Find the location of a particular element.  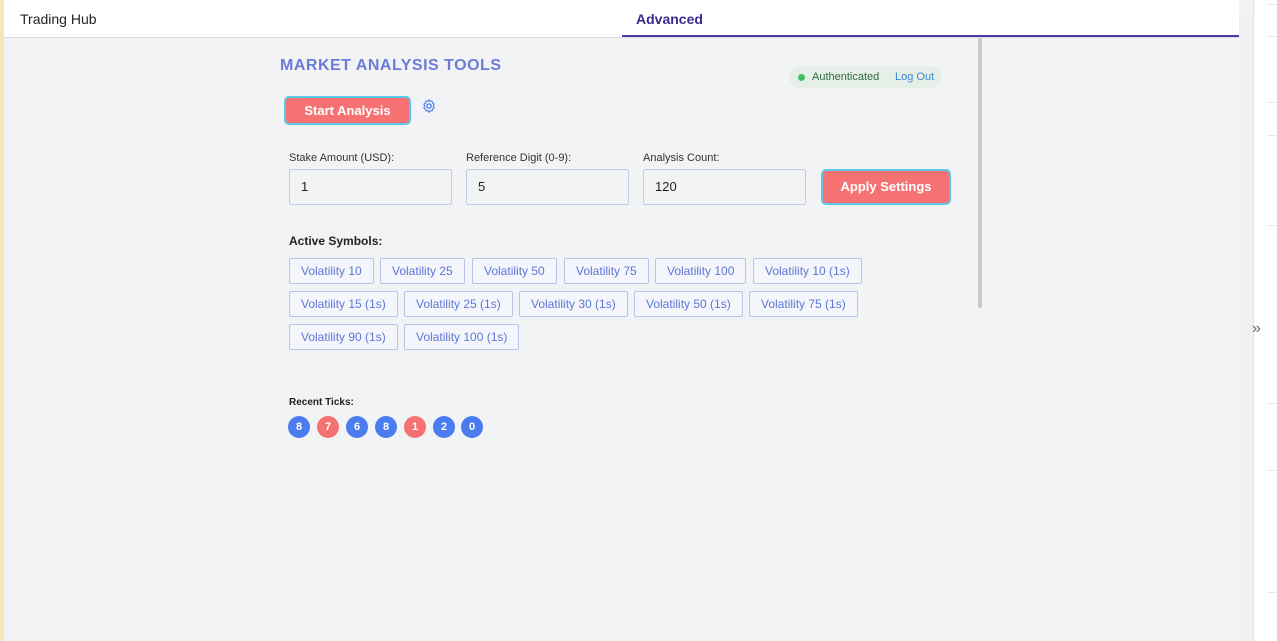

symbol-chip: Volatility 50 is located at coordinates (514, 271).